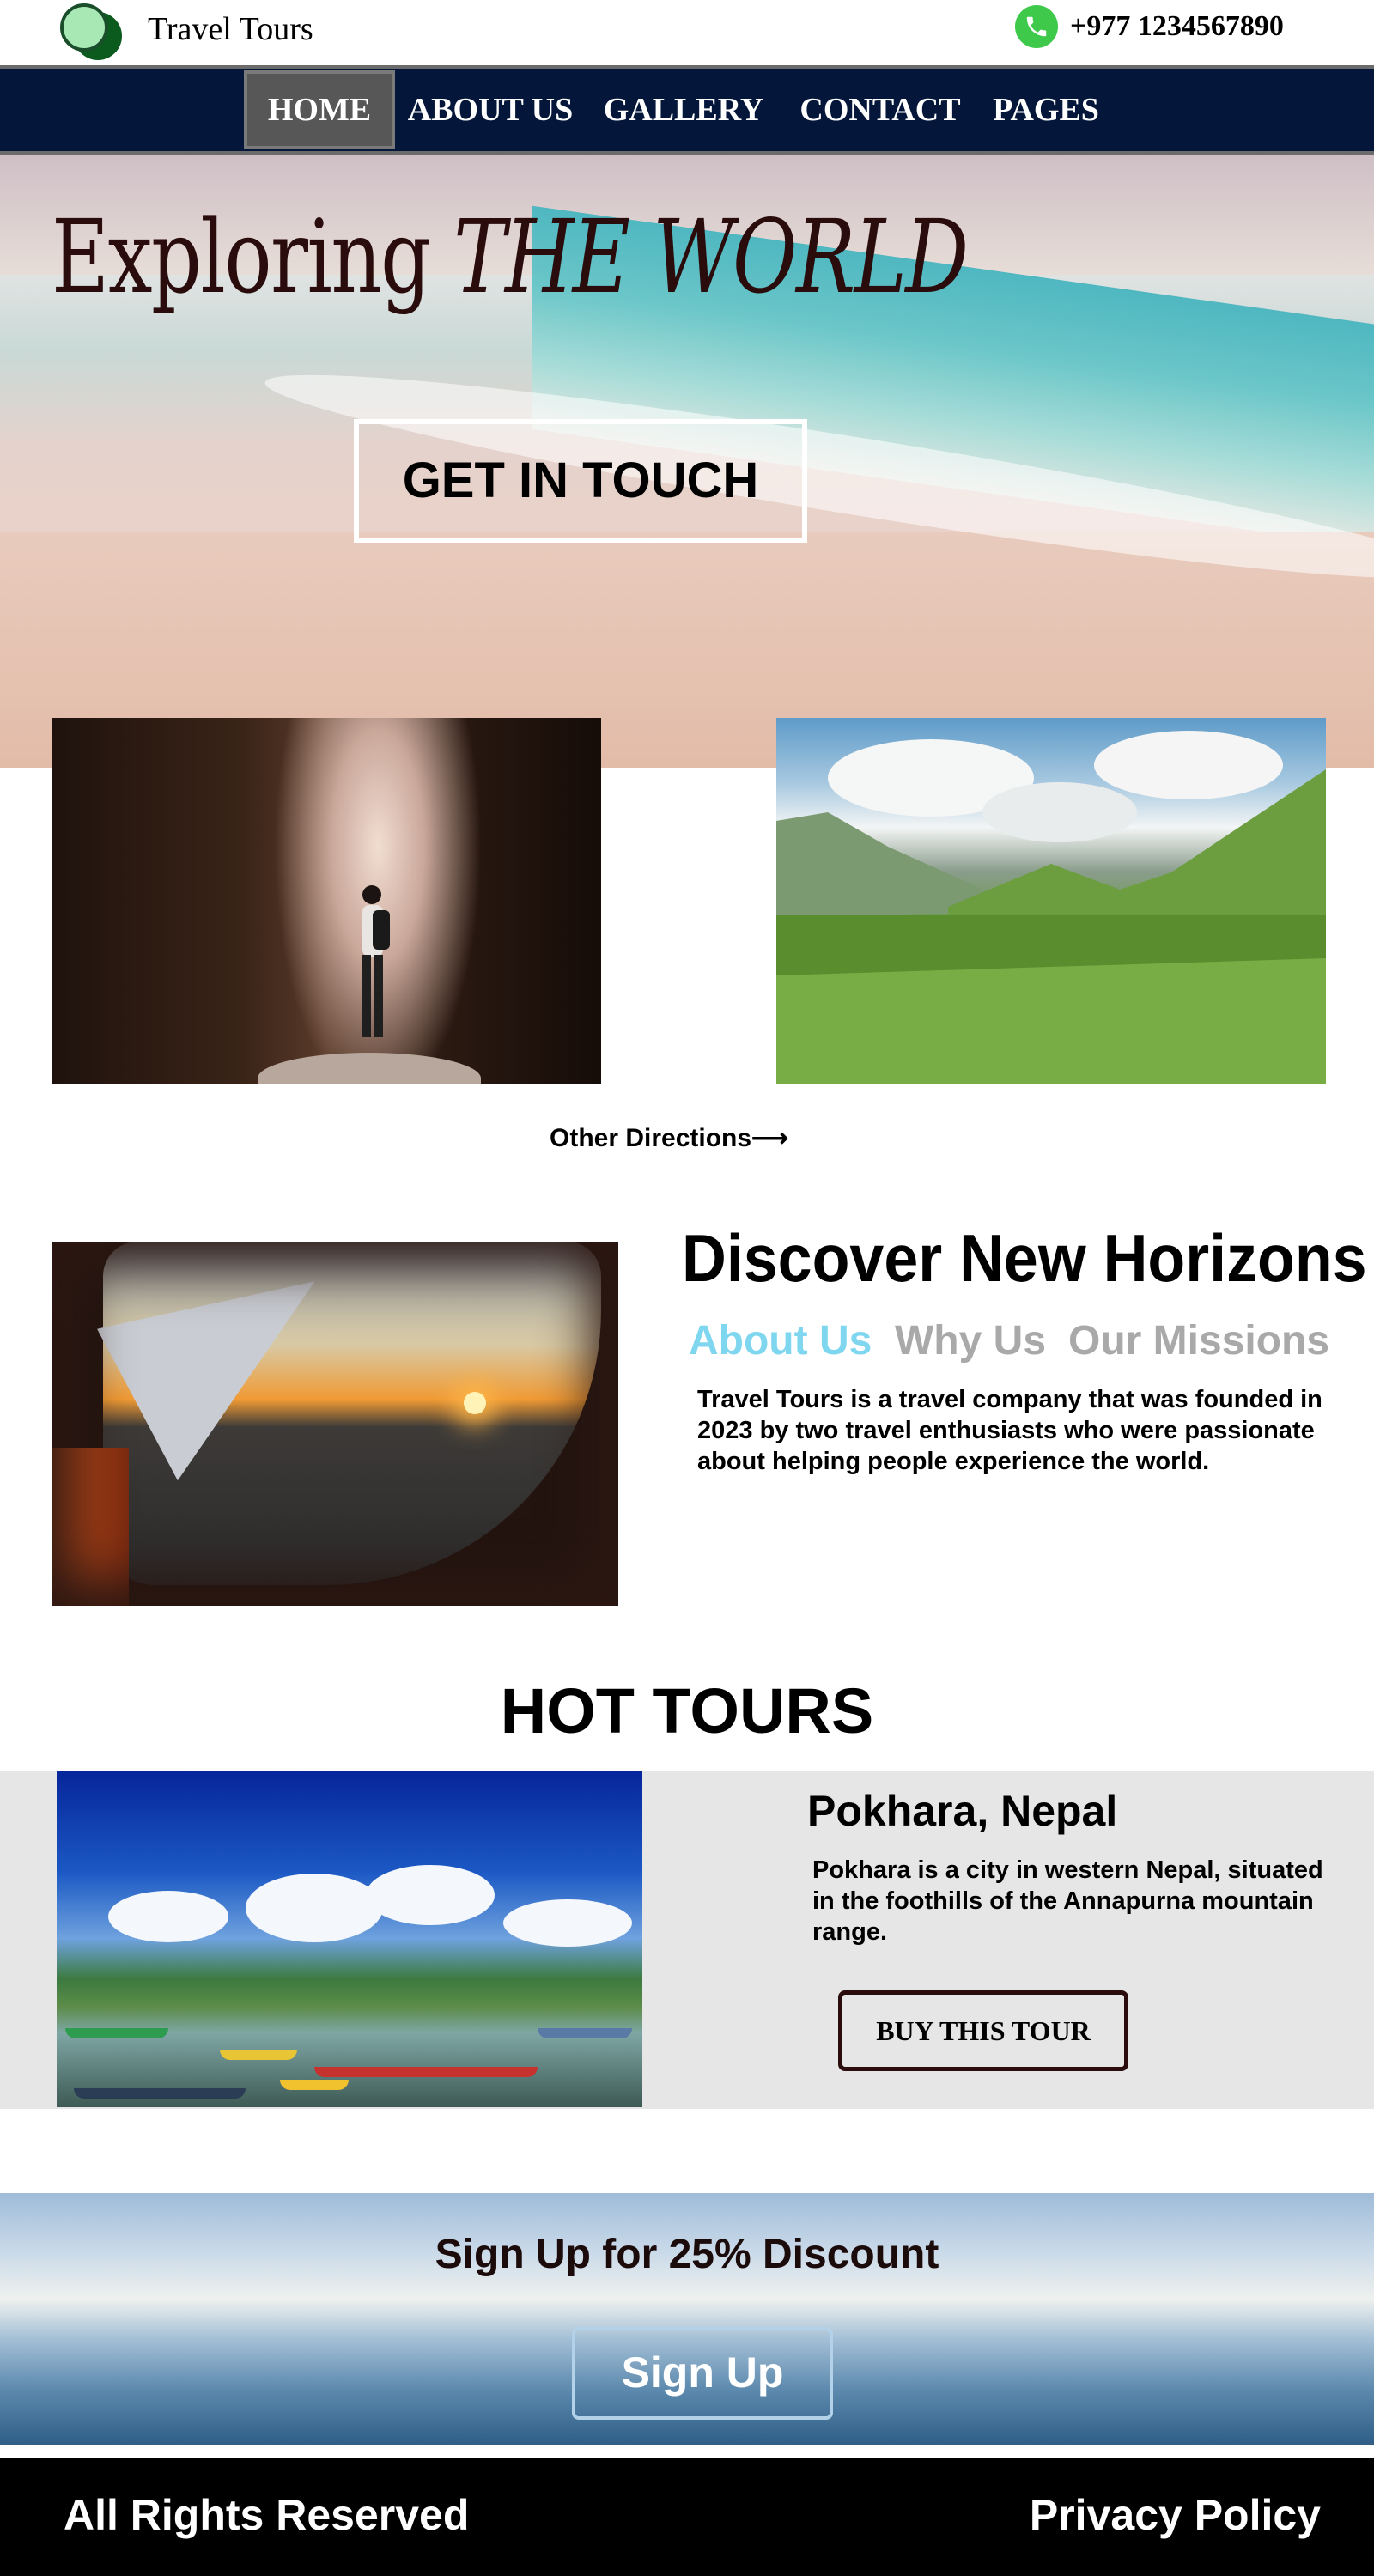 Image resolution: width=1374 pixels, height=2576 pixels. Describe the element at coordinates (687, 1711) in the screenshot. I see `hot-tours-title: HOT TOURS` at that location.